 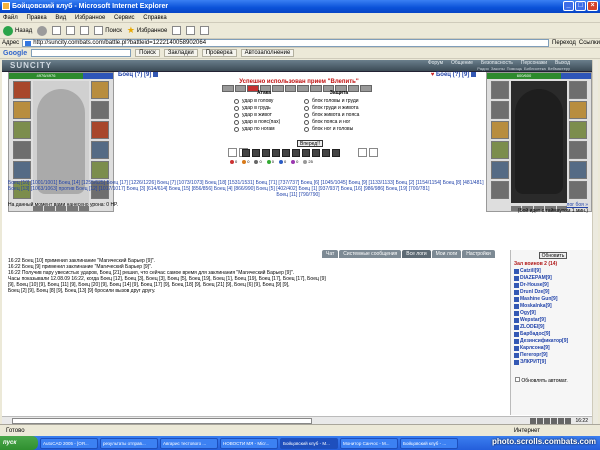 I want to click on menu-file: Файл, so click(x=10, y=18).